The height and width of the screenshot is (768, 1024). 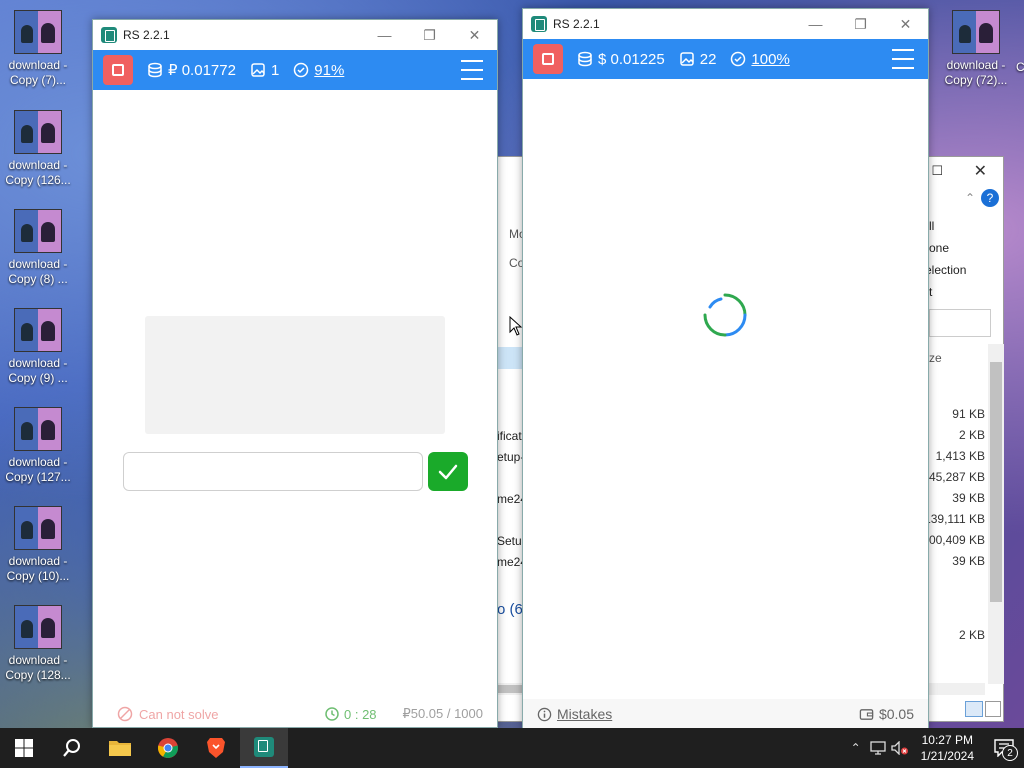 I want to click on network-icon, so click(x=878, y=748).